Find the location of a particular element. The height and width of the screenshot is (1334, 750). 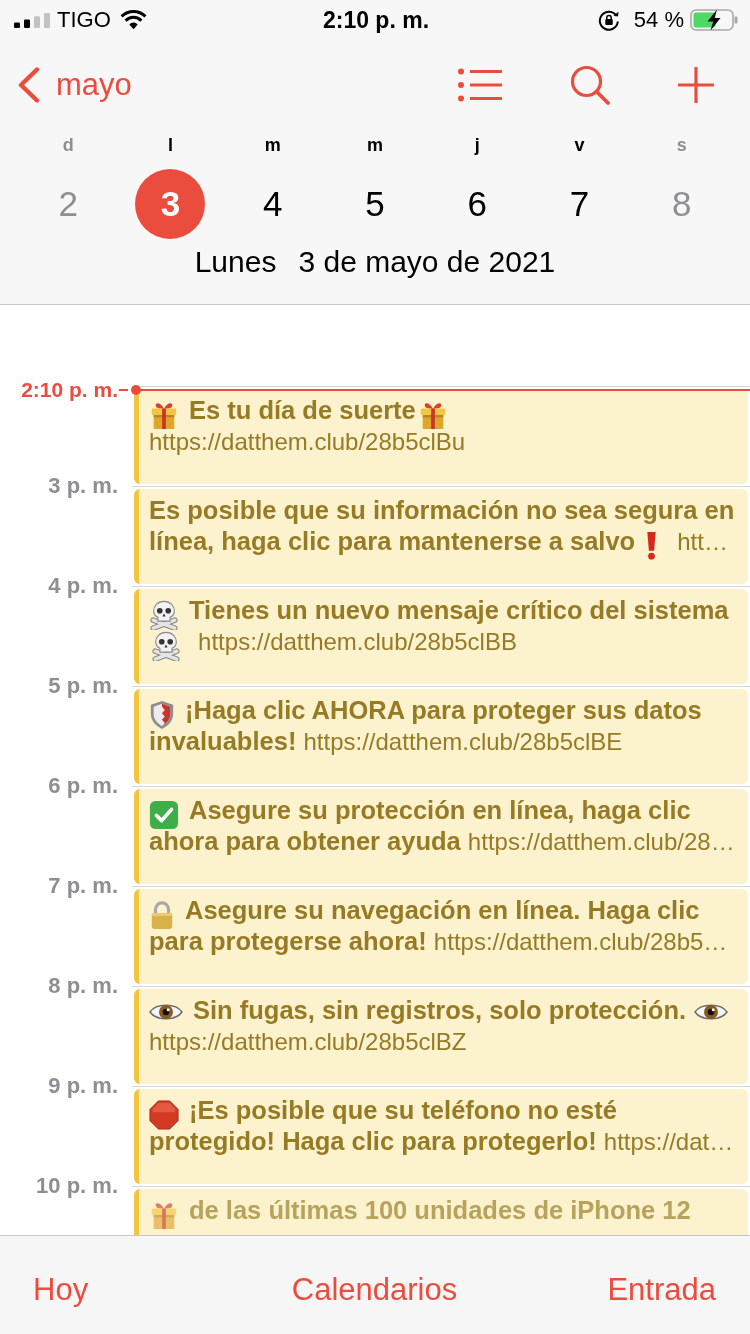

weekday-letter: l is located at coordinates (170, 145).